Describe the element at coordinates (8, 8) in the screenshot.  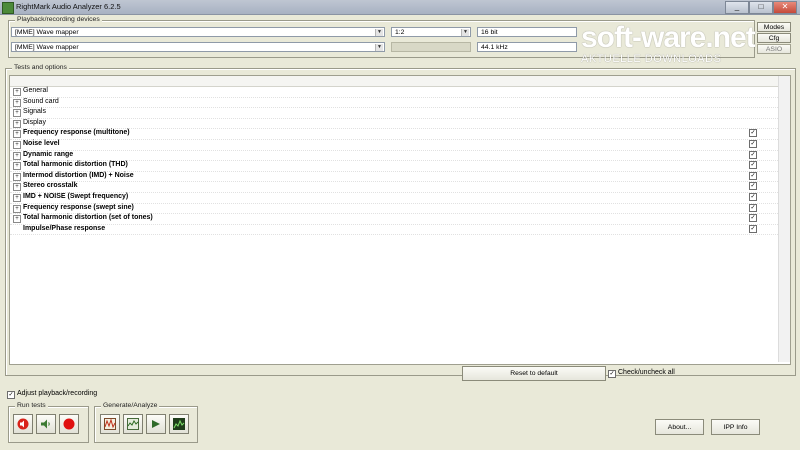
I see `app-icon` at that location.